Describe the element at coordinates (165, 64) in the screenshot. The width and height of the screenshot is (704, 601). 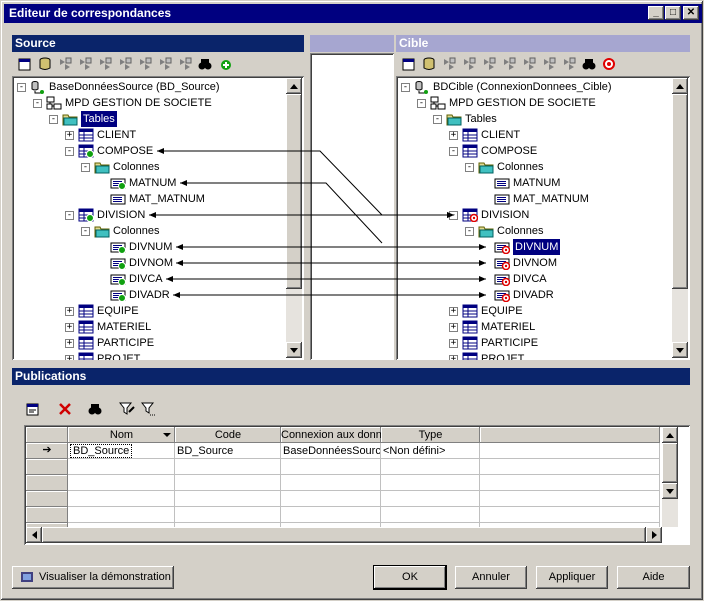
I see `view-icon` at that location.